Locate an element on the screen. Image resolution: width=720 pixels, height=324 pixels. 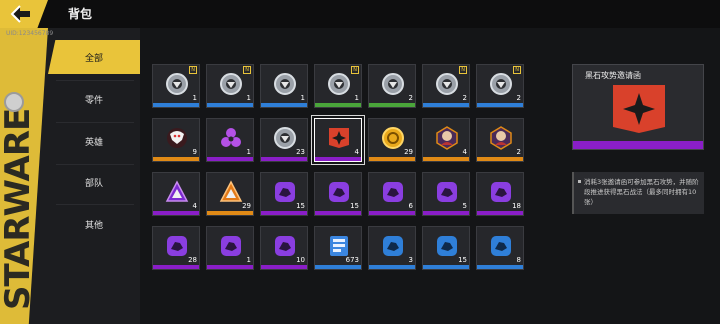
item-count: 8 is located at coordinates (518, 260).